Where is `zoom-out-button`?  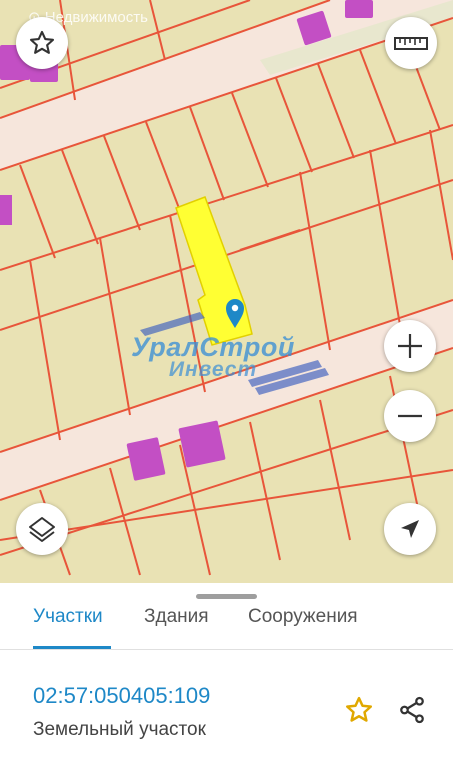 zoom-out-button is located at coordinates (410, 416).